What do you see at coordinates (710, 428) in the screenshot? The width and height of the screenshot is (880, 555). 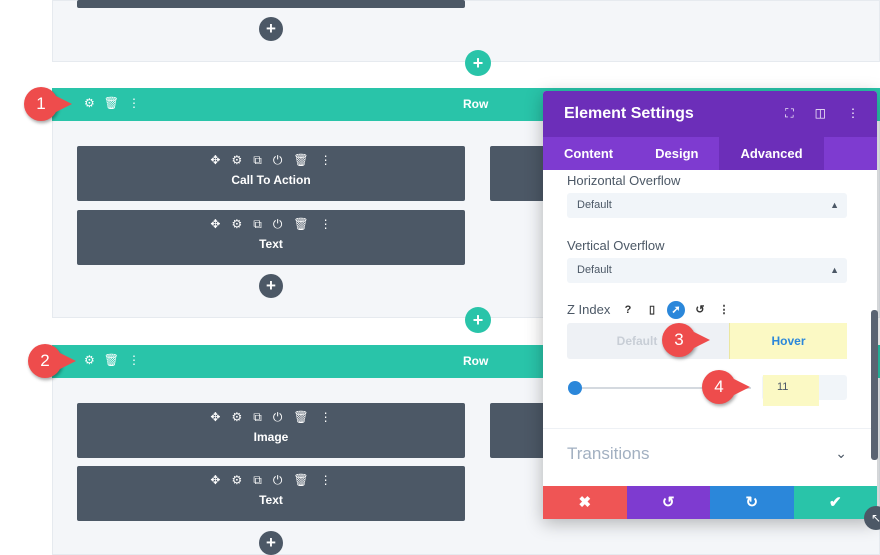 I see `divider` at bounding box center [710, 428].